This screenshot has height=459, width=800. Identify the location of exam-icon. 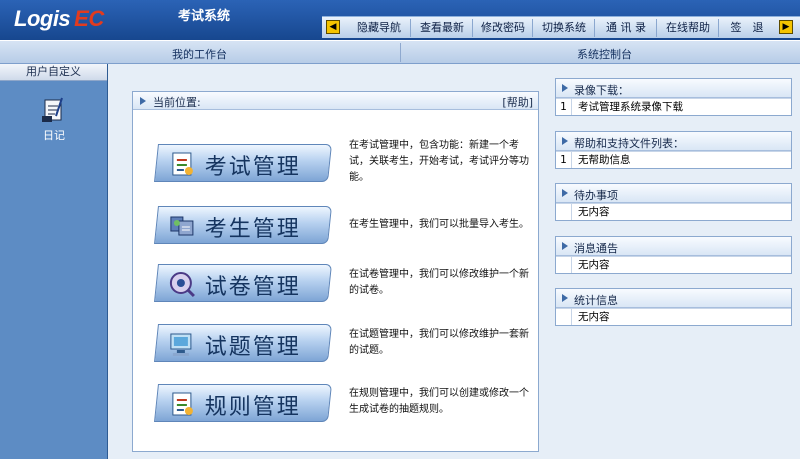
(182, 164).